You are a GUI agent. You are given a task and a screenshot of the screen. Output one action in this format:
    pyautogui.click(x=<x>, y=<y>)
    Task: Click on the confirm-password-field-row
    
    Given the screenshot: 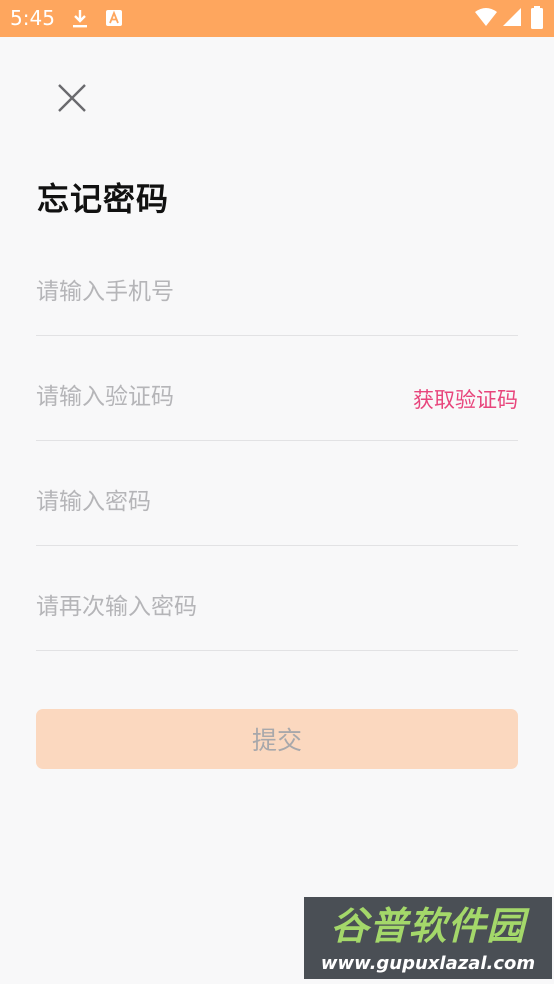 What is the action you would take?
    pyautogui.click(x=277, y=598)
    